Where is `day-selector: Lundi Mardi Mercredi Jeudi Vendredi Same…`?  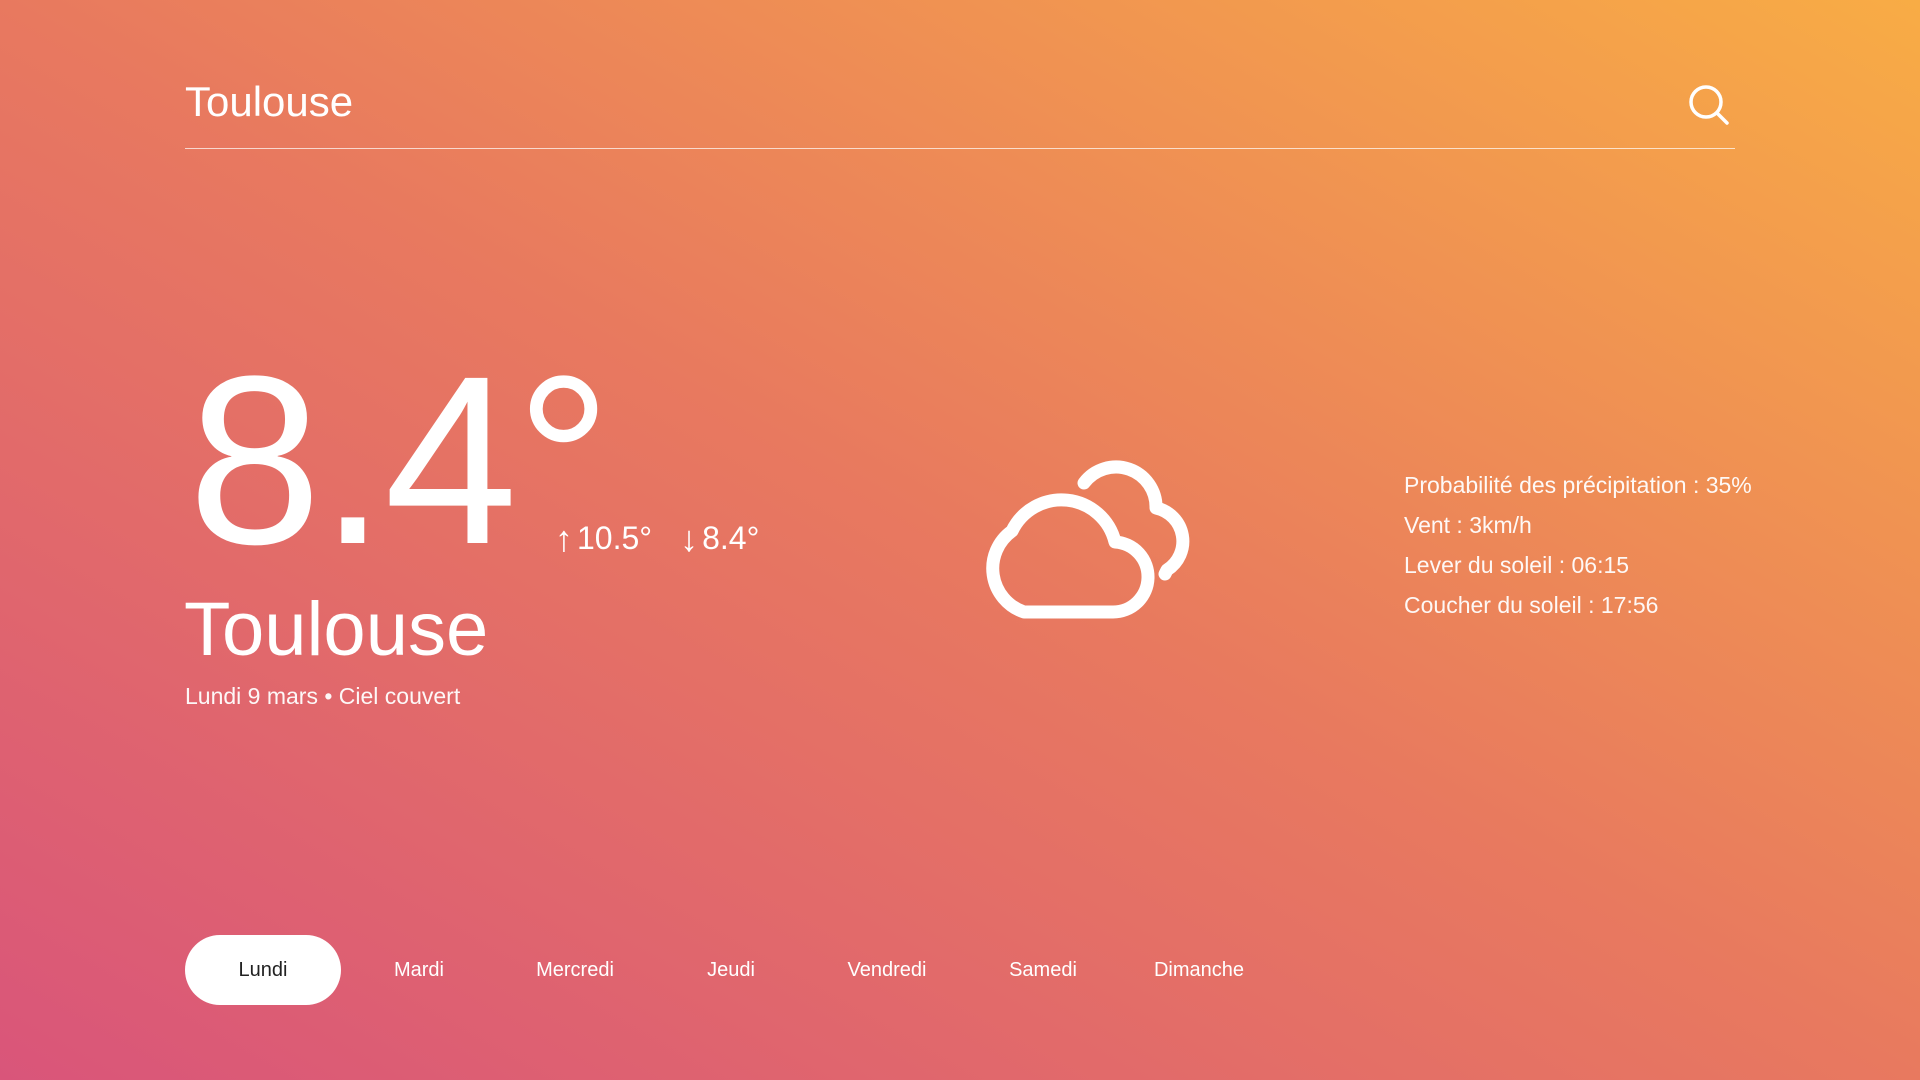 day-selector: Lundi Mardi Mercredi Jeudi Vendredi Same… is located at coordinates (731, 970).